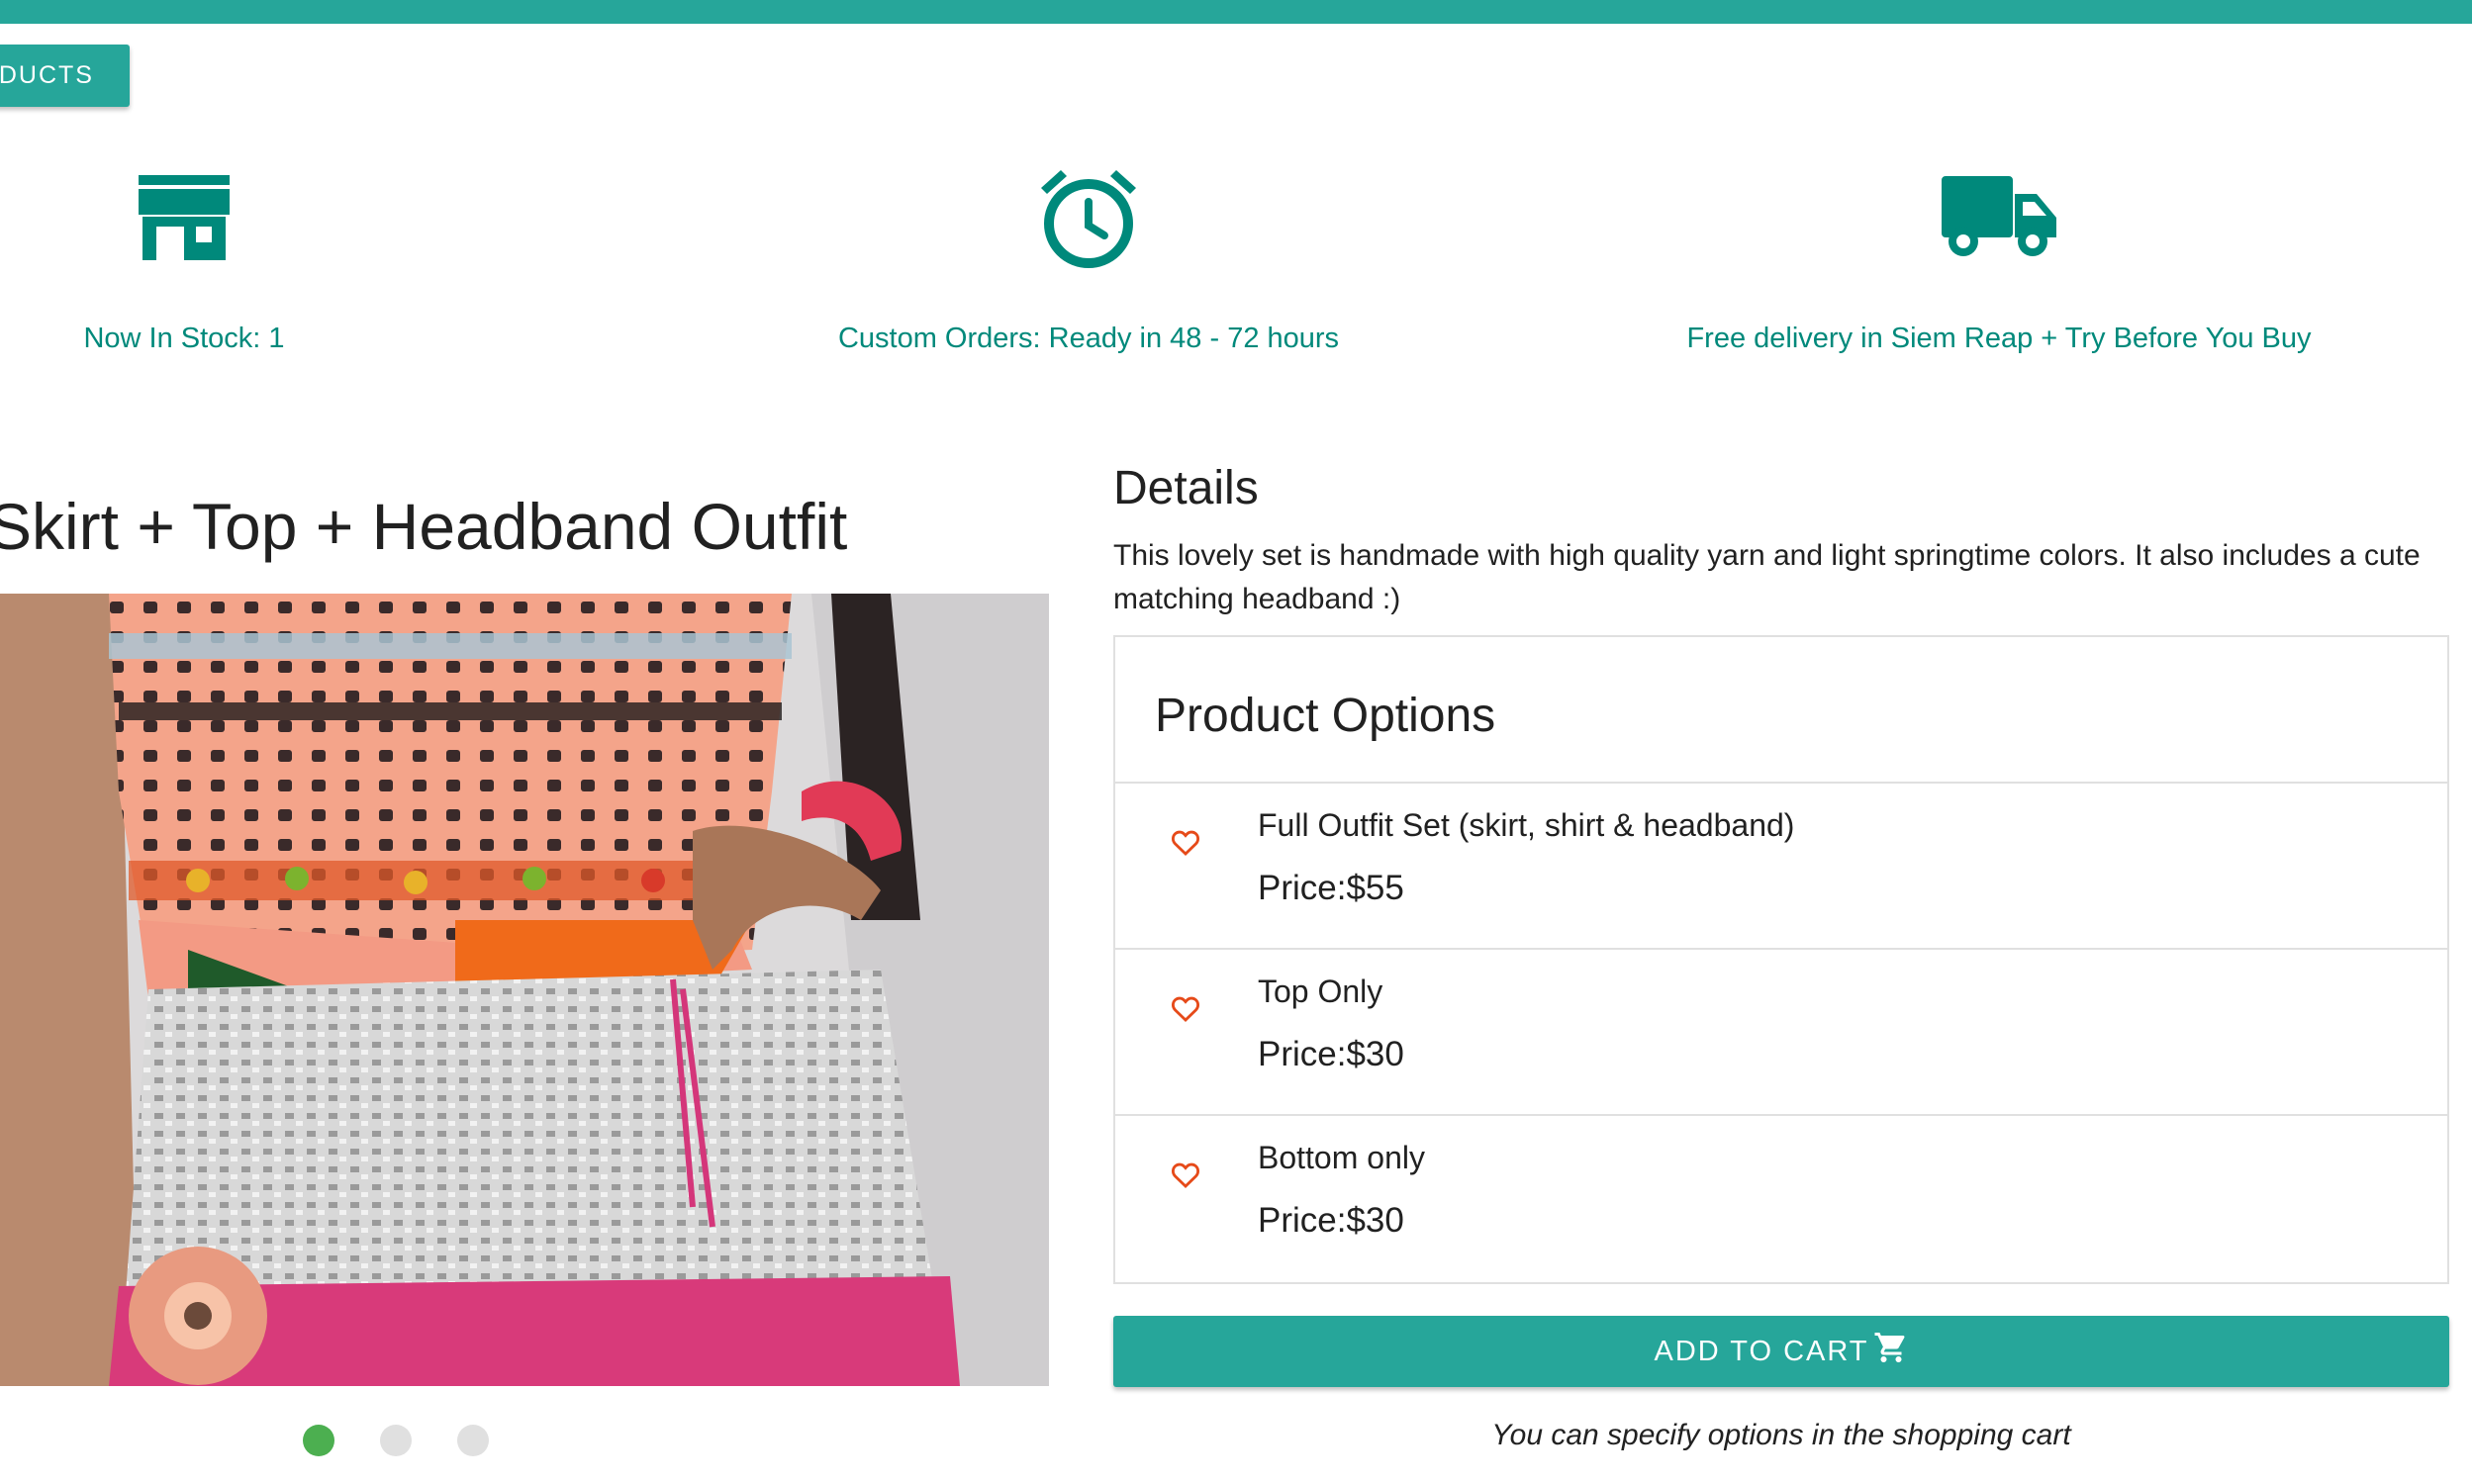 The height and width of the screenshot is (1484, 2472). Describe the element at coordinates (1781, 1033) in the screenshot. I see `option-item: Top Only Price:$30` at that location.